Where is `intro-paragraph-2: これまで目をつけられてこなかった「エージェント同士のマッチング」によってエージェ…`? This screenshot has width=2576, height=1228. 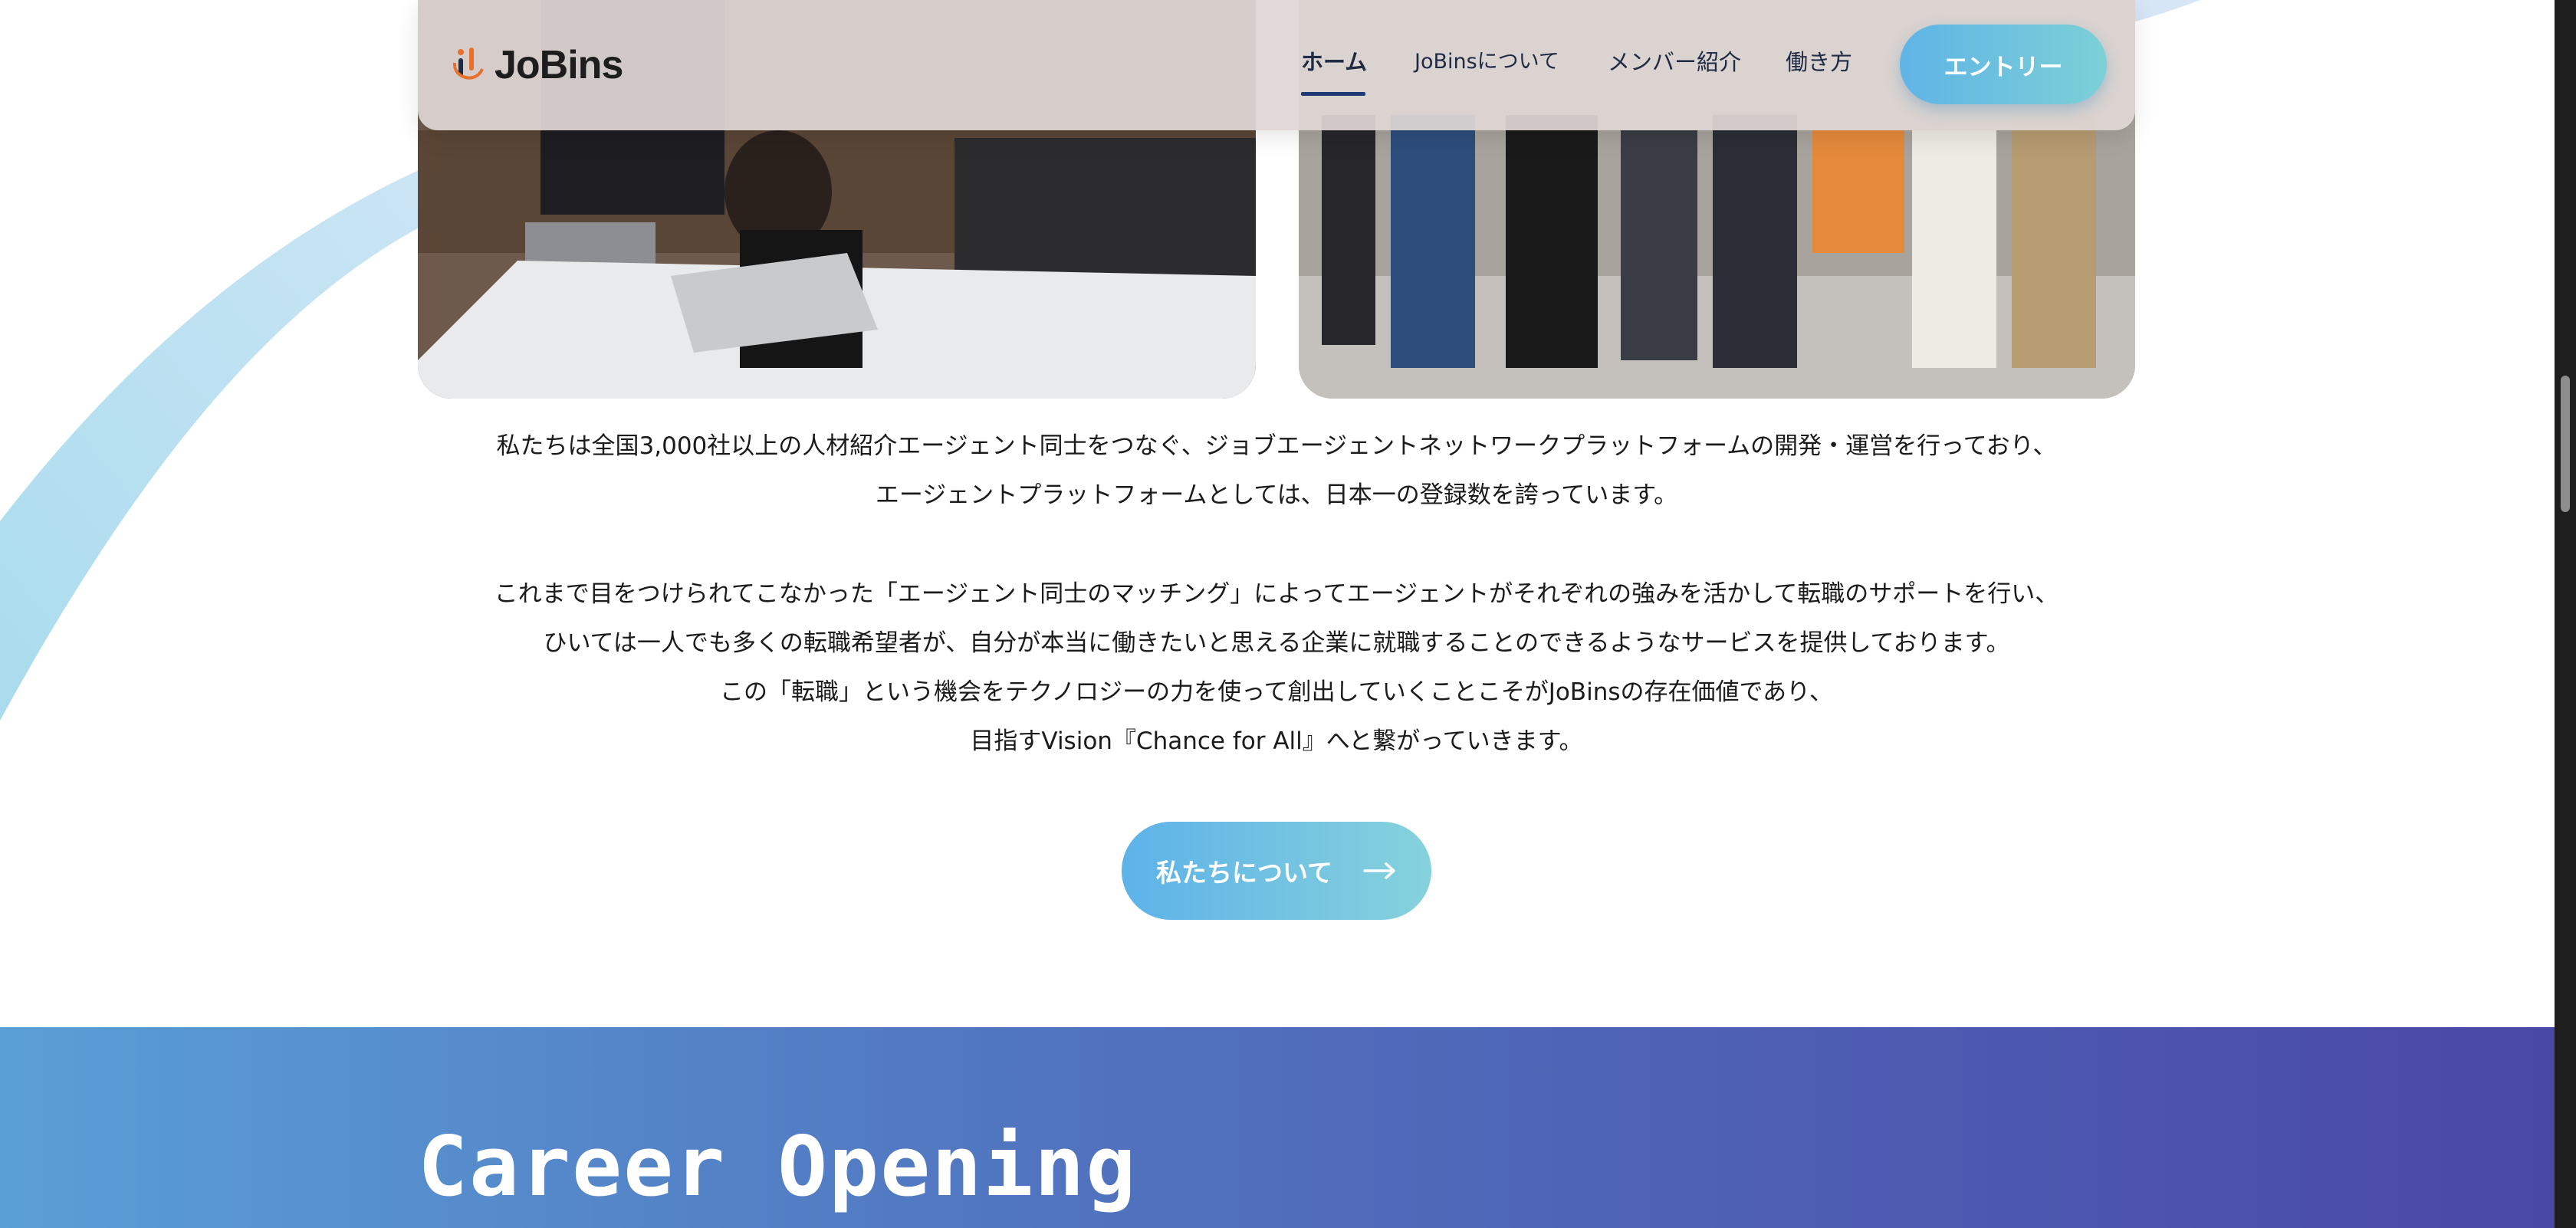 intro-paragraph-2: これまで目をつけられてこなかった「エージェント同士のマッチング」によってエージェ… is located at coordinates (1276, 668).